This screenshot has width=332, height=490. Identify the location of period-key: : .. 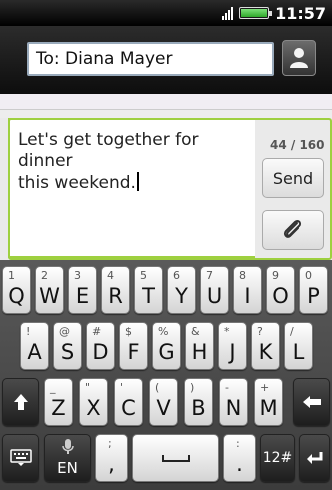
(239, 458).